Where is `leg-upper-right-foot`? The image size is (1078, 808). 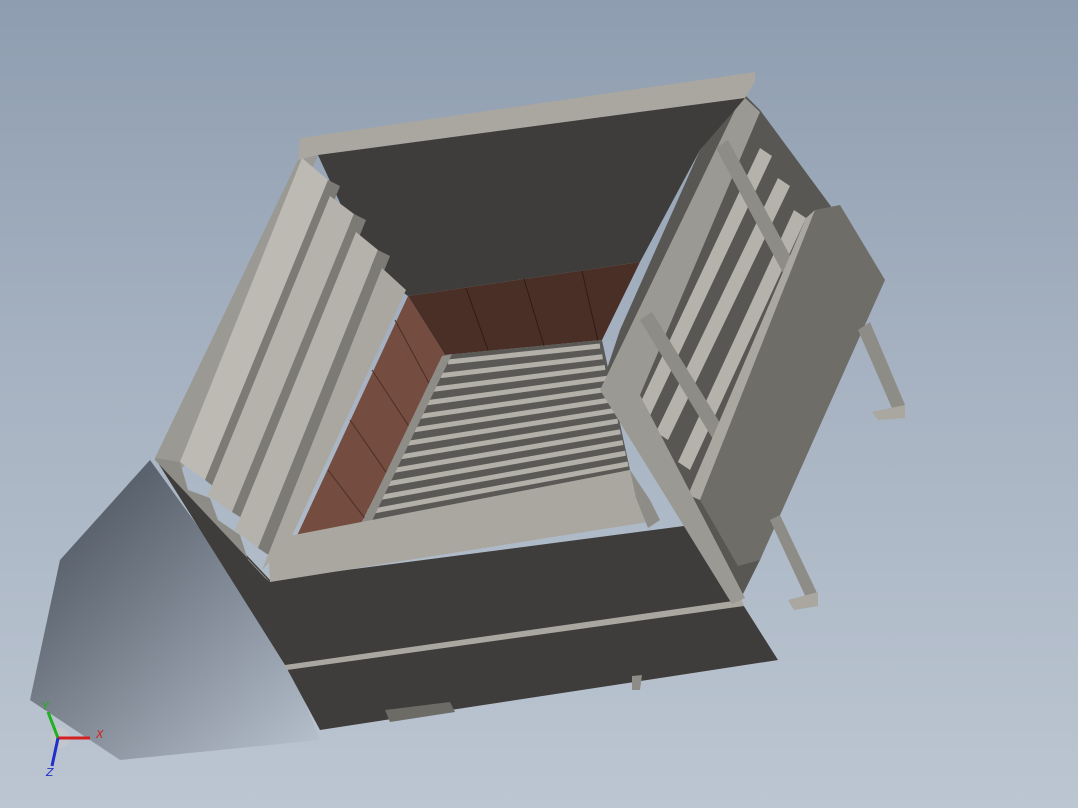 leg-upper-right-foot is located at coordinates (888, 412).